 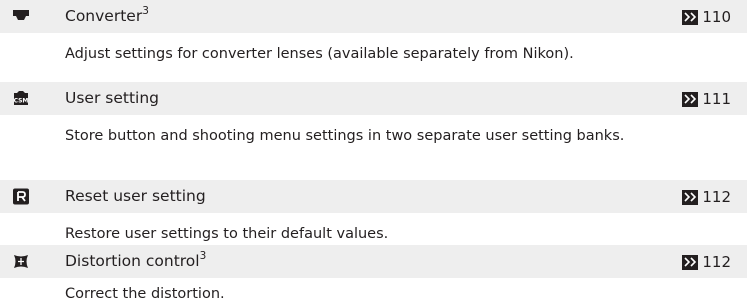 I want to click on entry-title: Reset user setting, so click(x=135, y=196).